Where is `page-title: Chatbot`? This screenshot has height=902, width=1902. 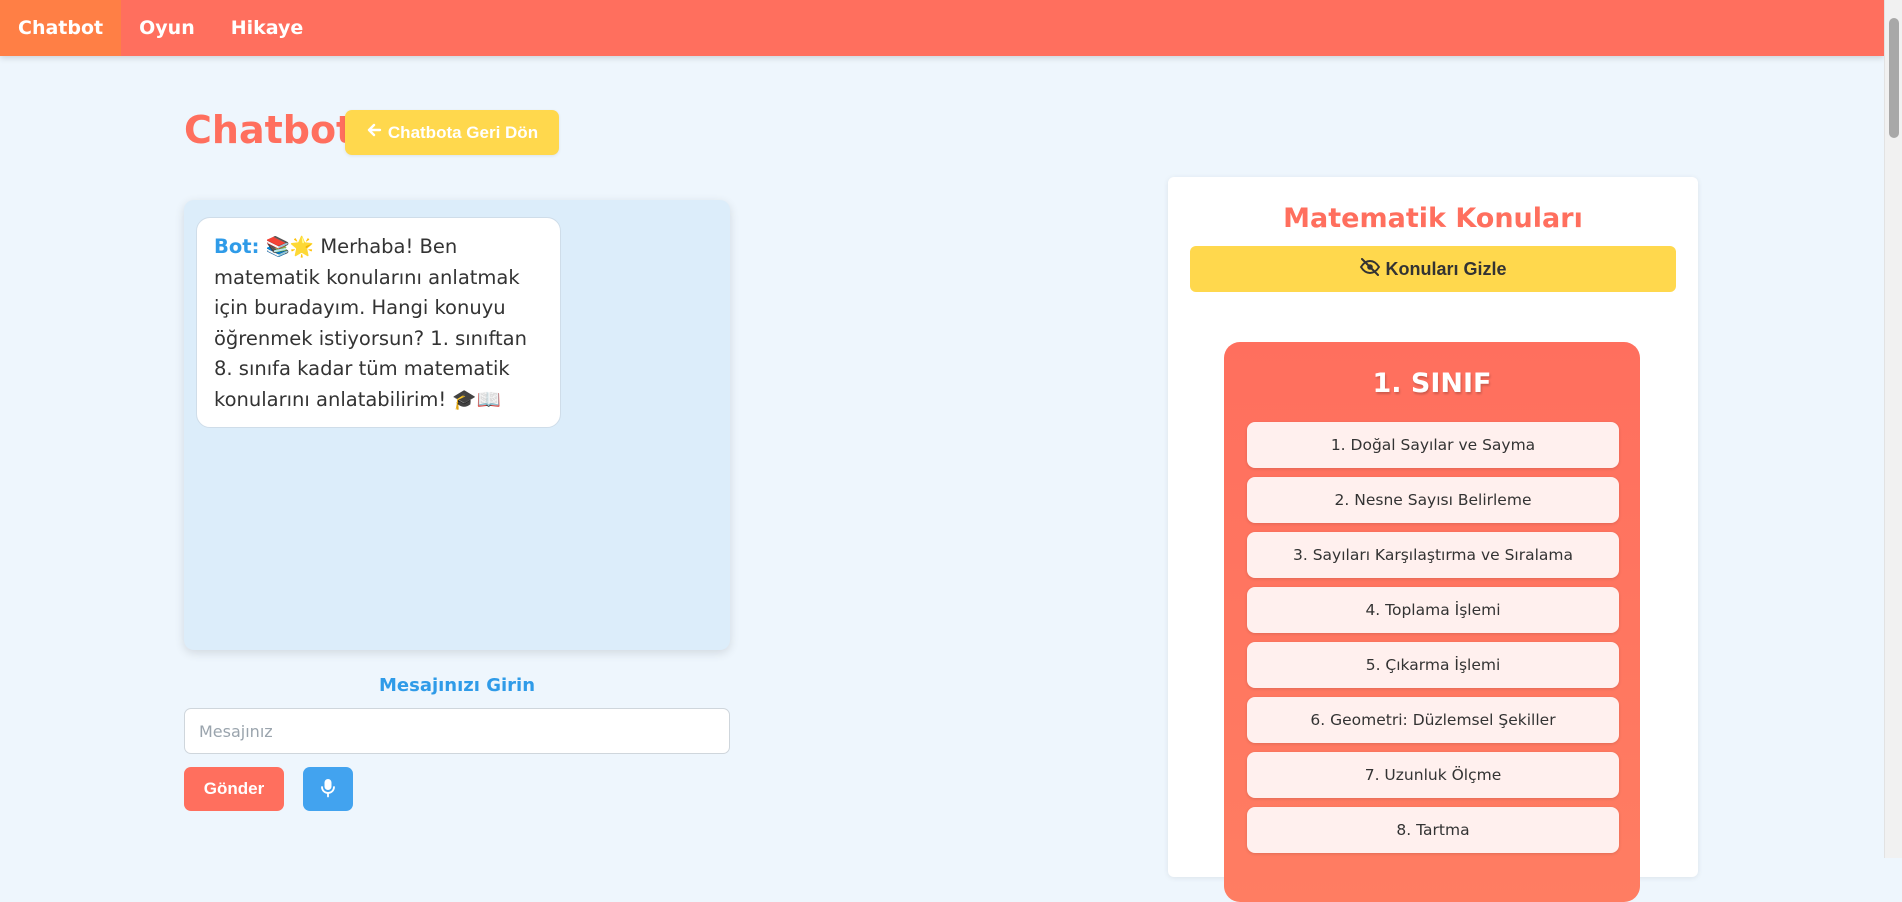 page-title: Chatbot is located at coordinates (269, 130).